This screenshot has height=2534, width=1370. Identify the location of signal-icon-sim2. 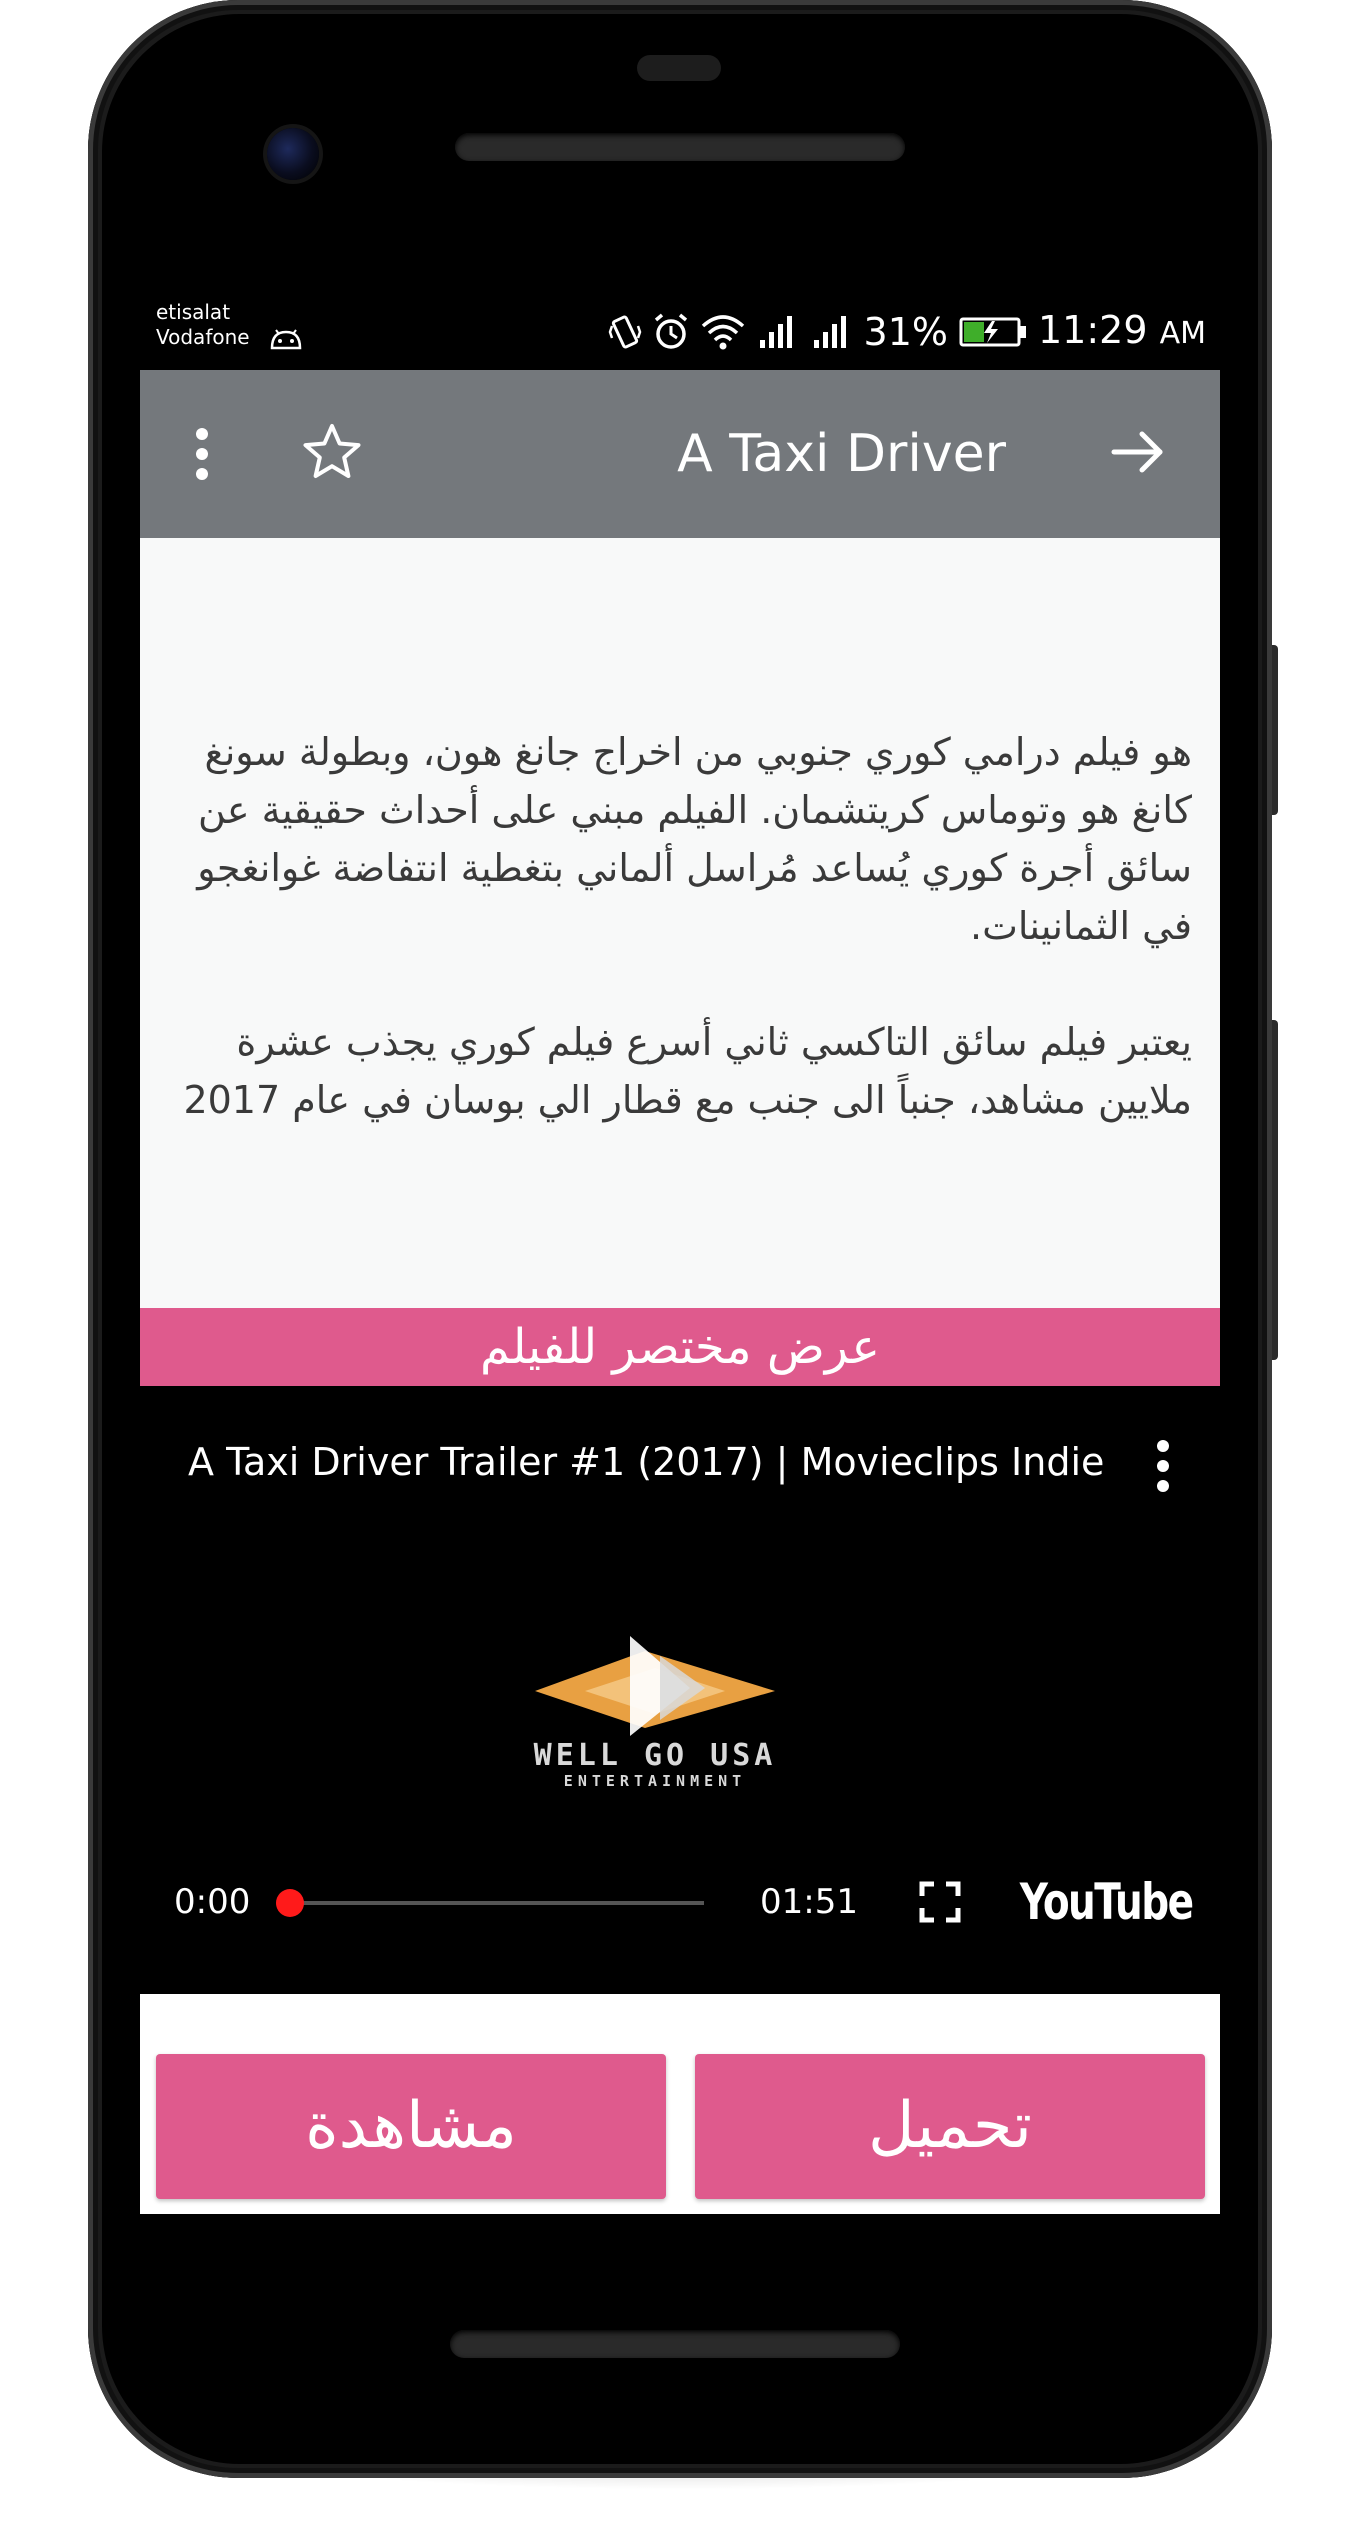
(832, 332).